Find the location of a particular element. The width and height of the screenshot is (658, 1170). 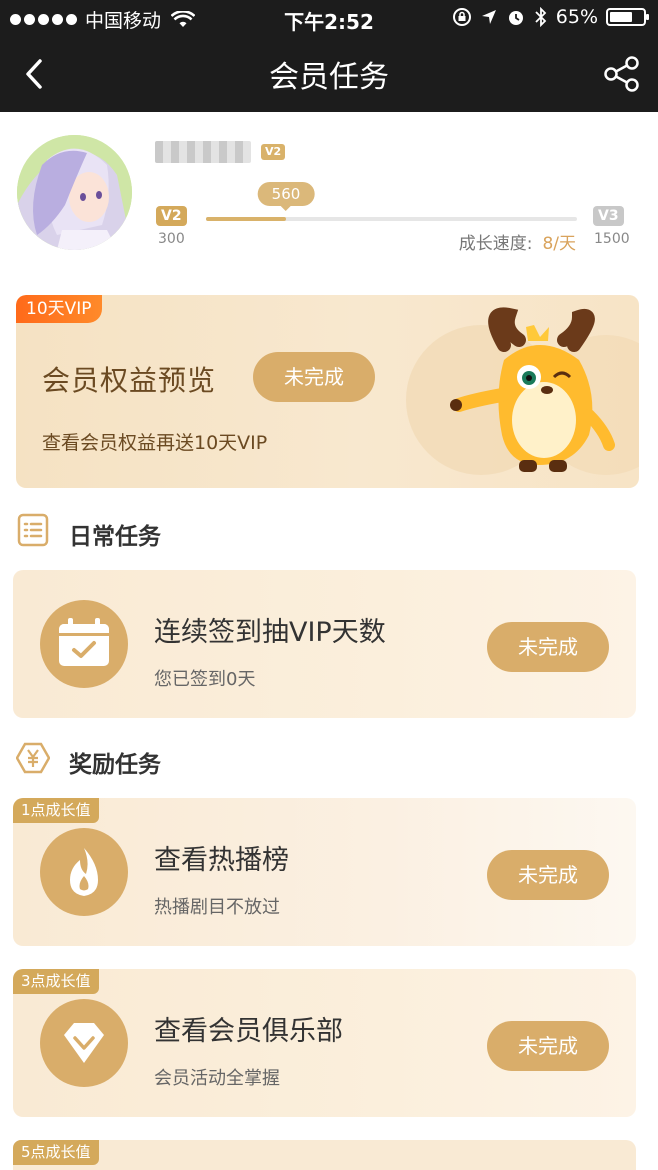

calendar-icon-circle is located at coordinates (84, 644).